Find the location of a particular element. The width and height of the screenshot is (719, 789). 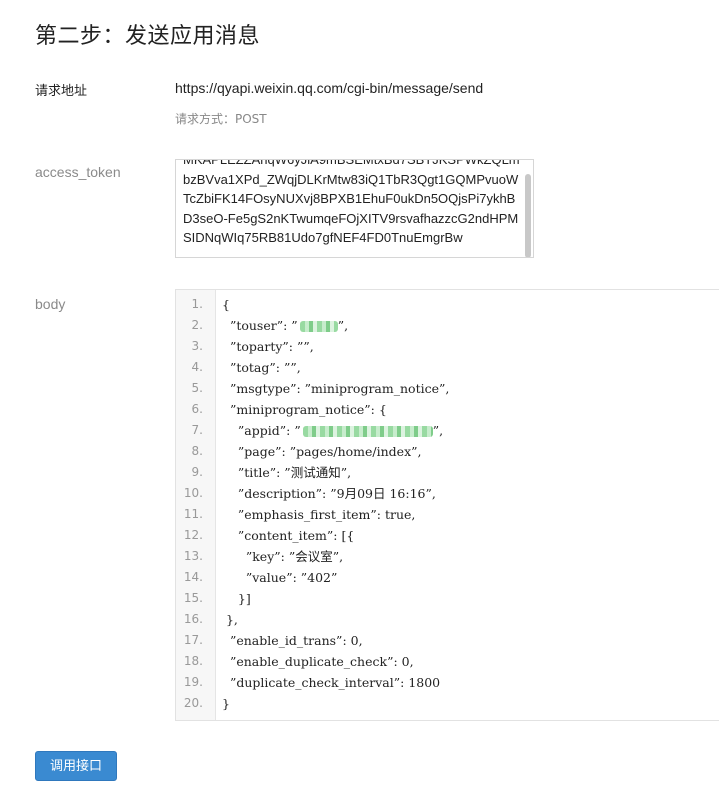

code-line: 6. ”miniprogram_notice”: { is located at coordinates (447, 409).